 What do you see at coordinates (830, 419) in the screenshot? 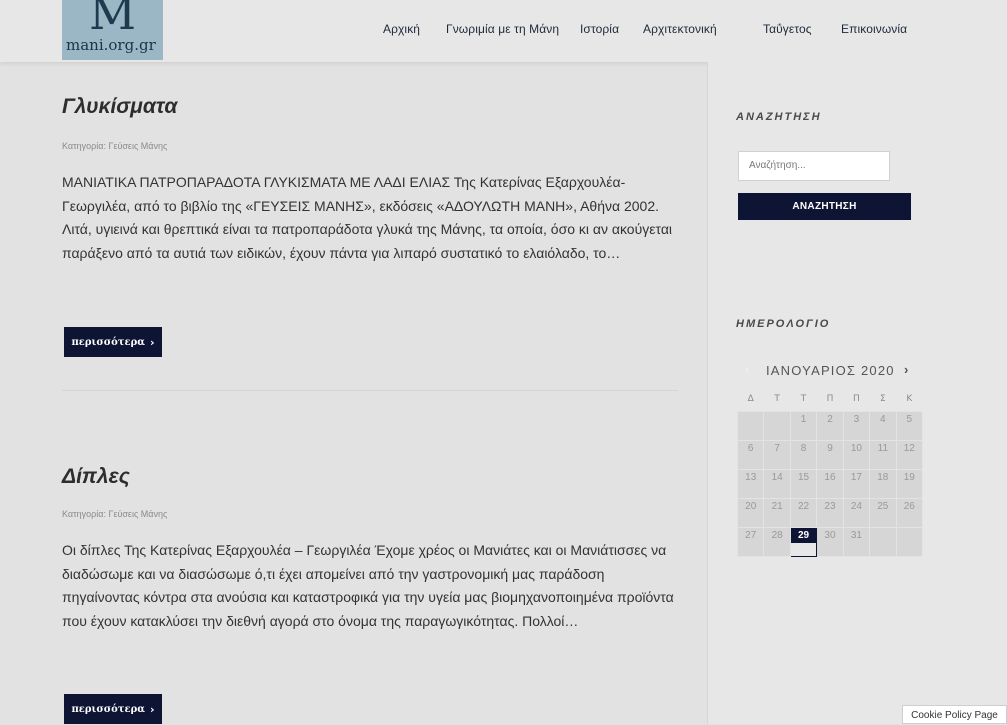
I see `calendar-day-number: 2` at bounding box center [830, 419].